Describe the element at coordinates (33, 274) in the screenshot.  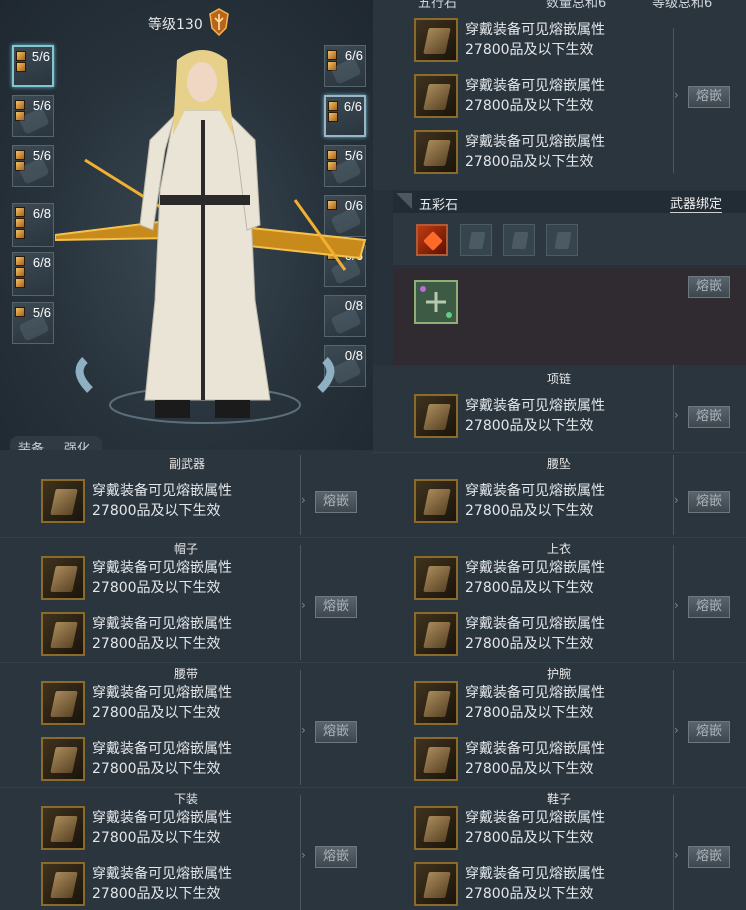
I see `equip-slot-left-5: 6/8` at that location.